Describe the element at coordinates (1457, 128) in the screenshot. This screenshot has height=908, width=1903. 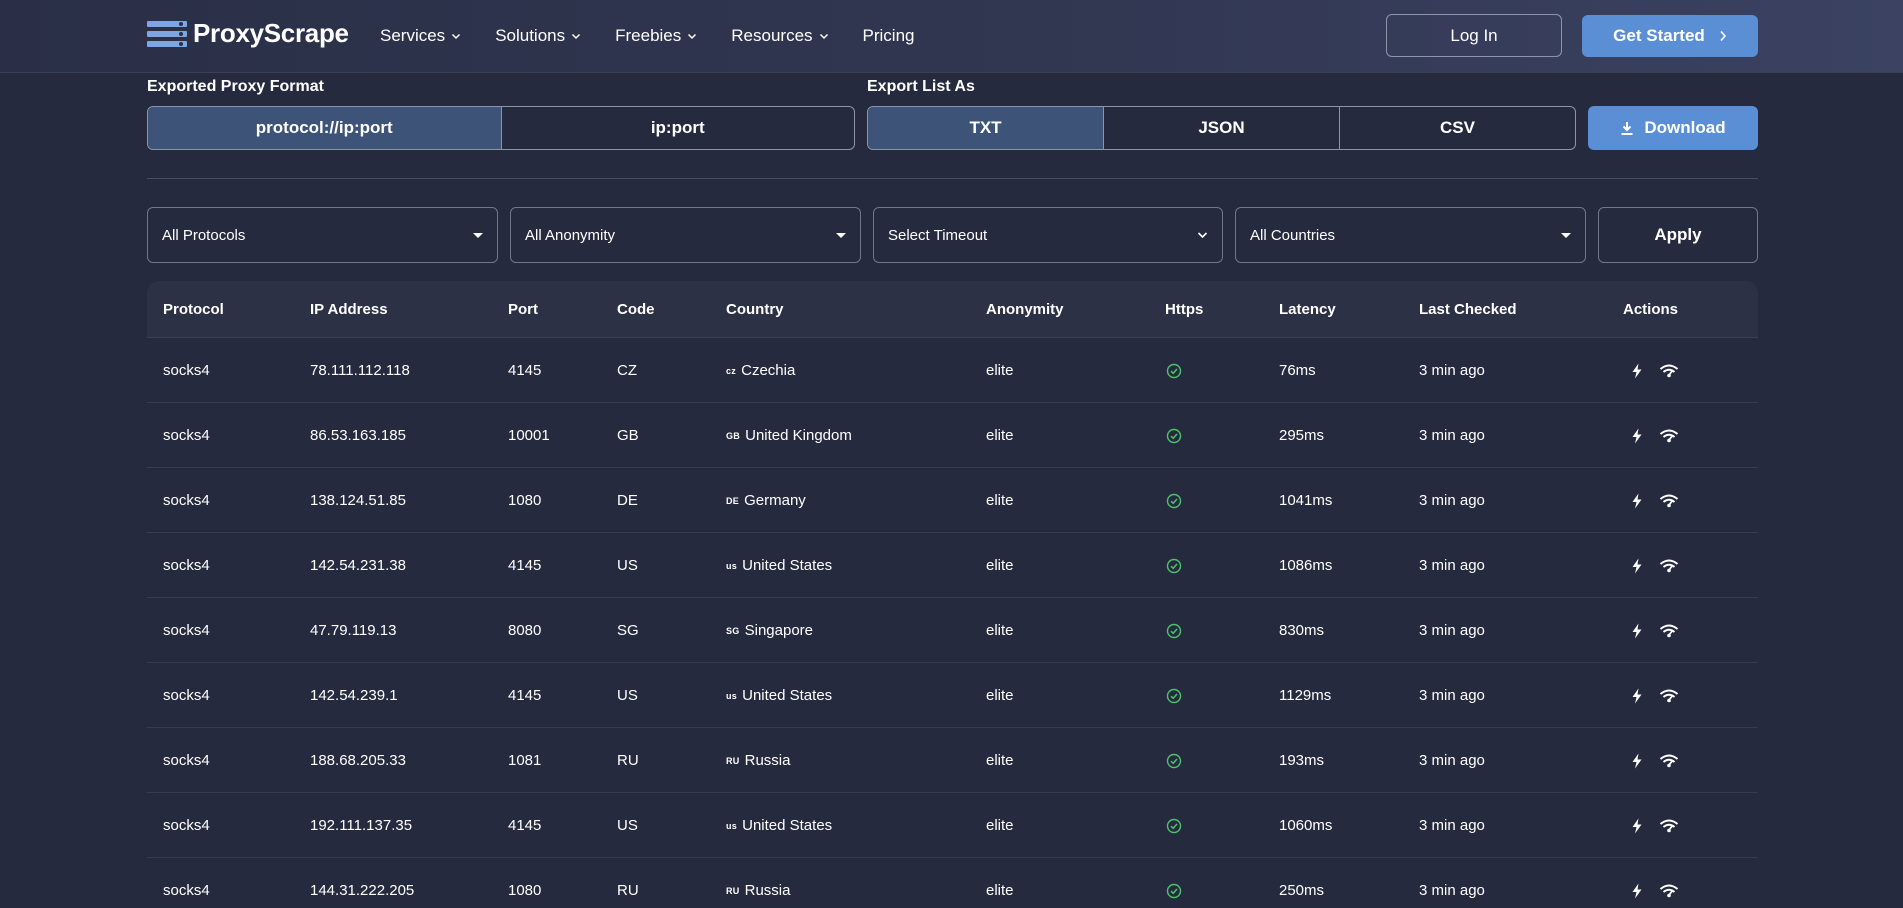
I see `export-csv-button: CSV` at that location.